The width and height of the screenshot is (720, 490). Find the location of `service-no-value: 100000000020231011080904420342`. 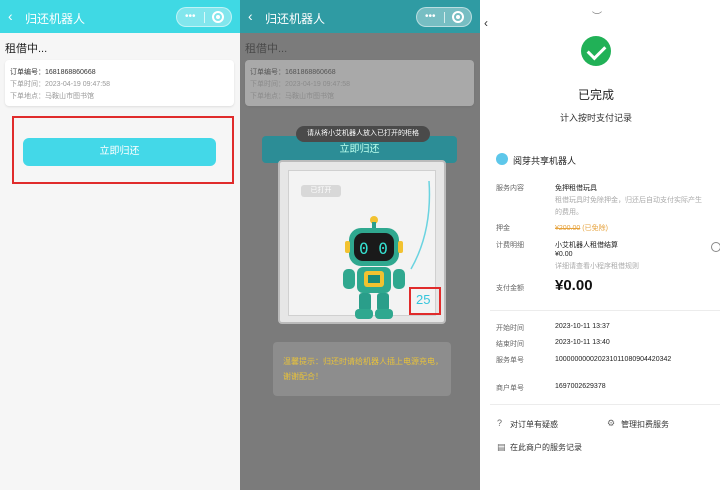

service-no-value: 100000000020231011080904420342 is located at coordinates (613, 359).